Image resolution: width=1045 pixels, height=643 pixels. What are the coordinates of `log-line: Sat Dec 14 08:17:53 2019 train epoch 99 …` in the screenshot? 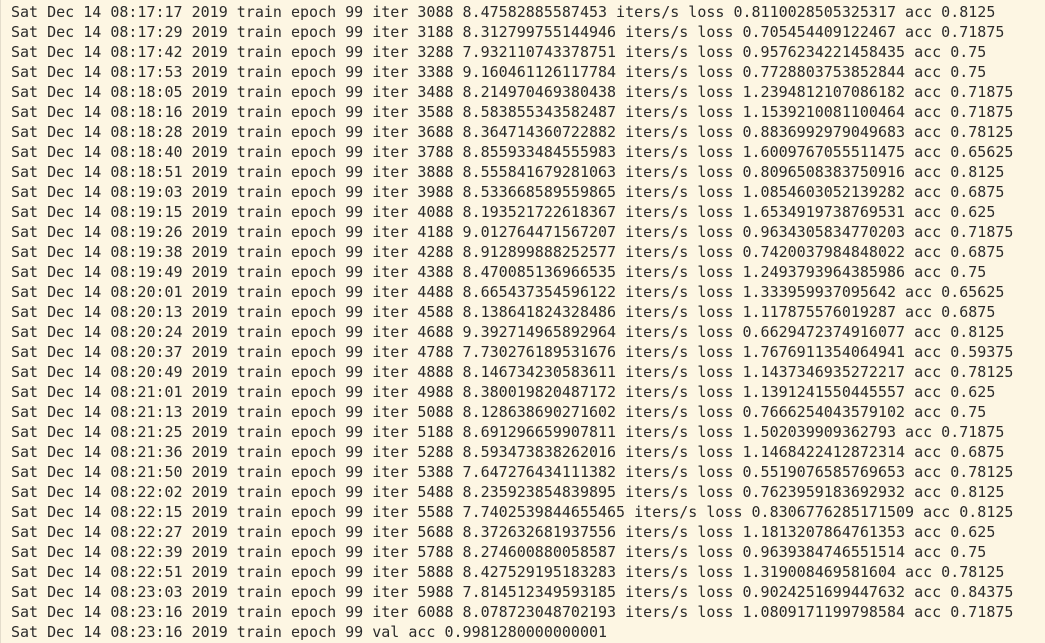 It's located at (499, 72).